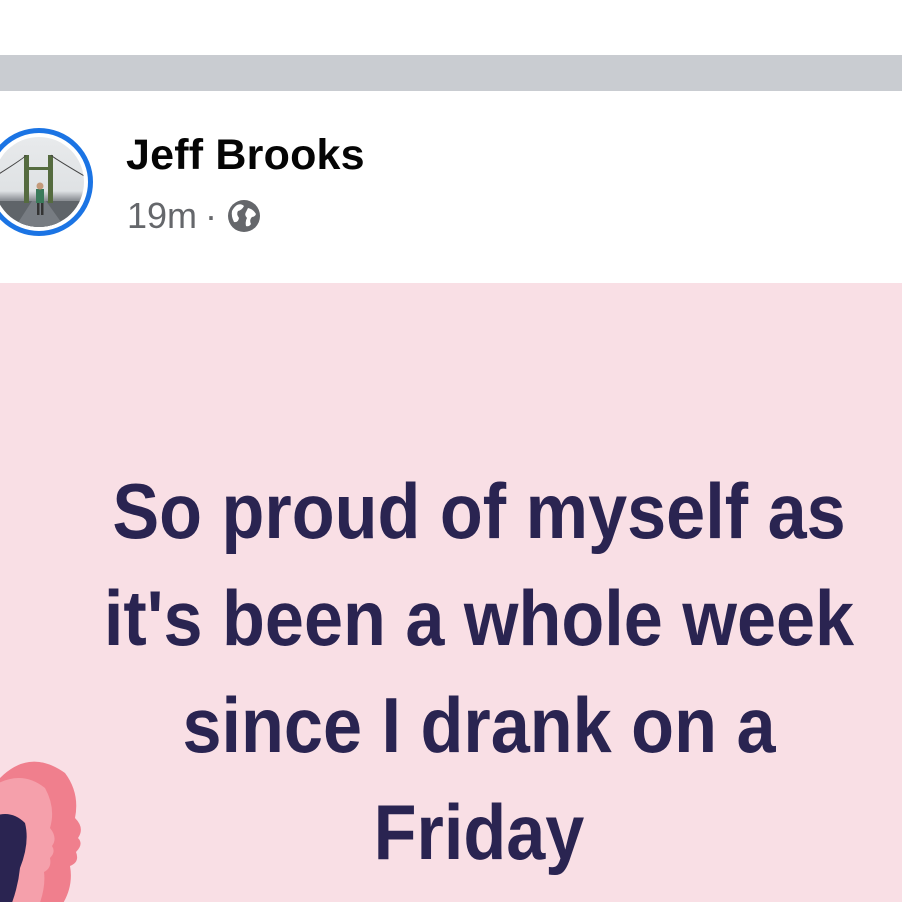 The image size is (902, 902). I want to click on top-bar, so click(451, 27).